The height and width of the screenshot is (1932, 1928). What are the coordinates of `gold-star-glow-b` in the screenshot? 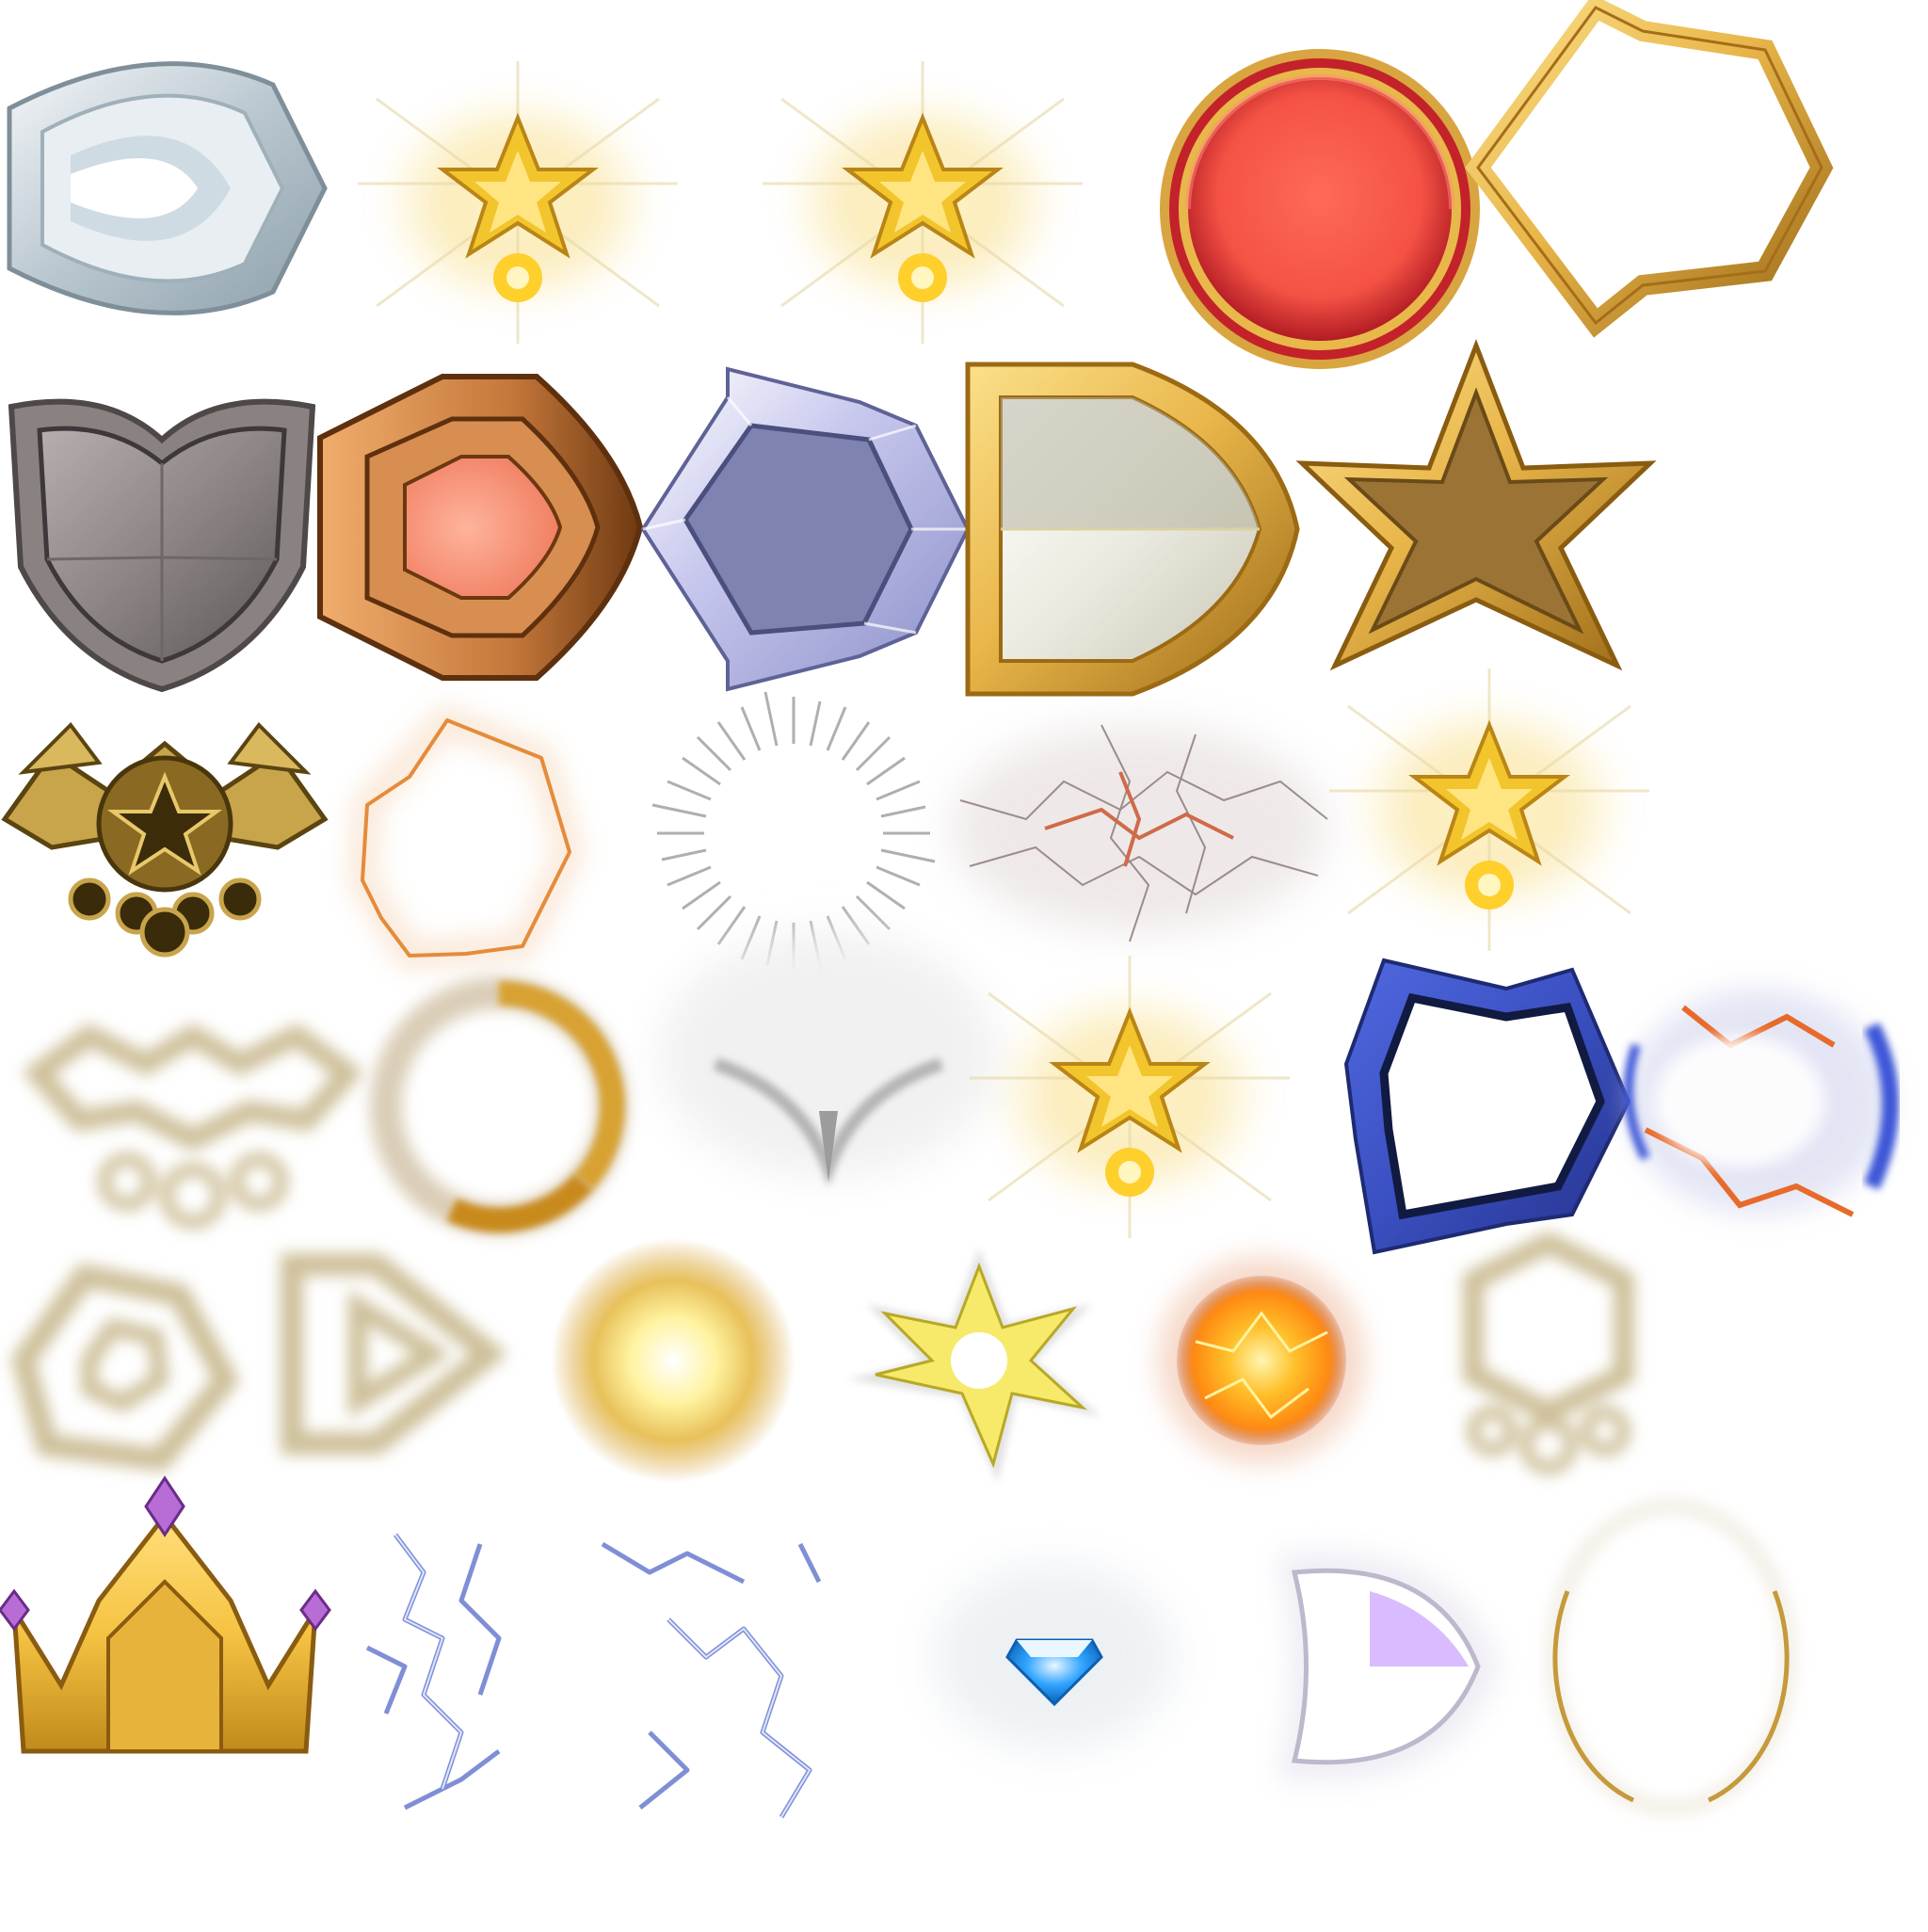 It's located at (923, 202).